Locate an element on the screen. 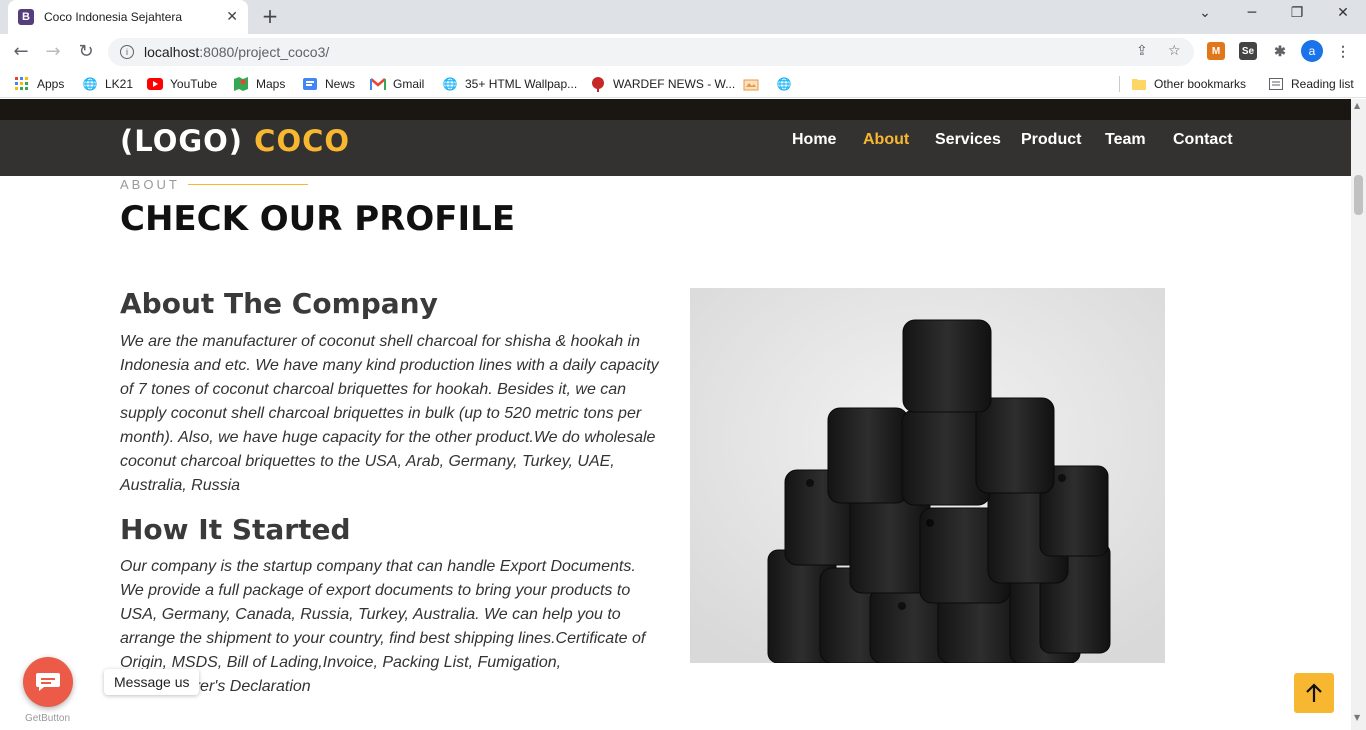 Image resolution: width=1366 pixels, height=730 pixels. profile-avatar: a is located at coordinates (1312, 51).